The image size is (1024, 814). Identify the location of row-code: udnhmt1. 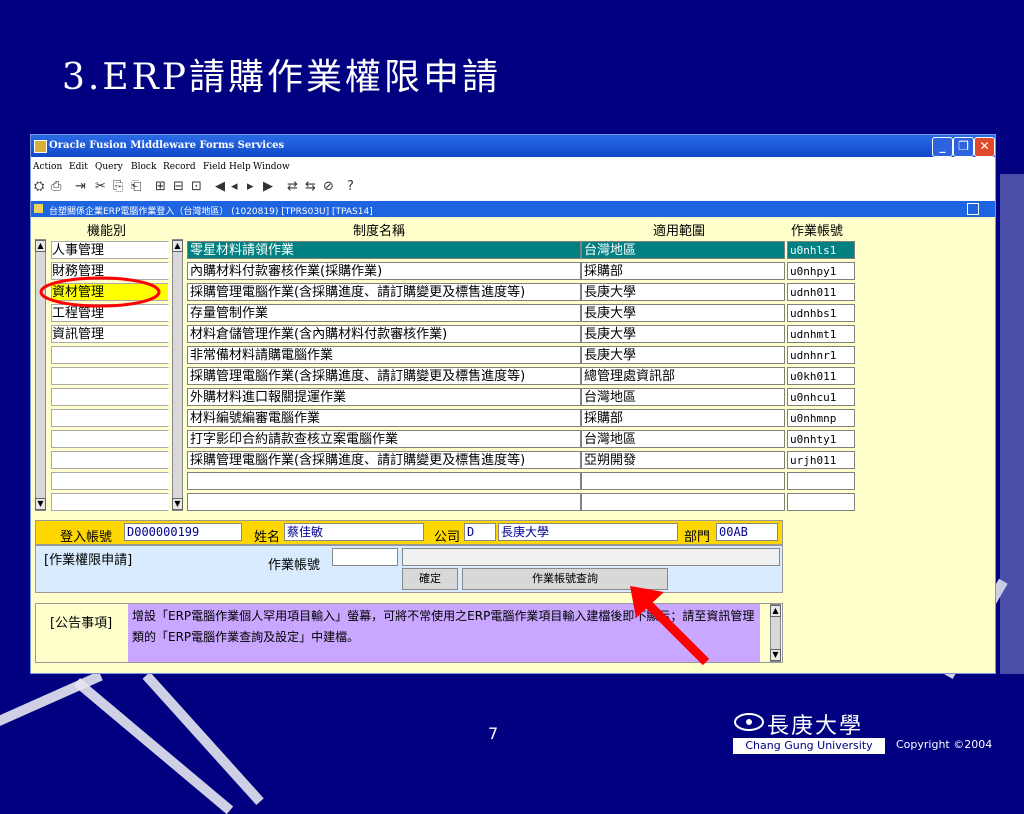
(821, 334).